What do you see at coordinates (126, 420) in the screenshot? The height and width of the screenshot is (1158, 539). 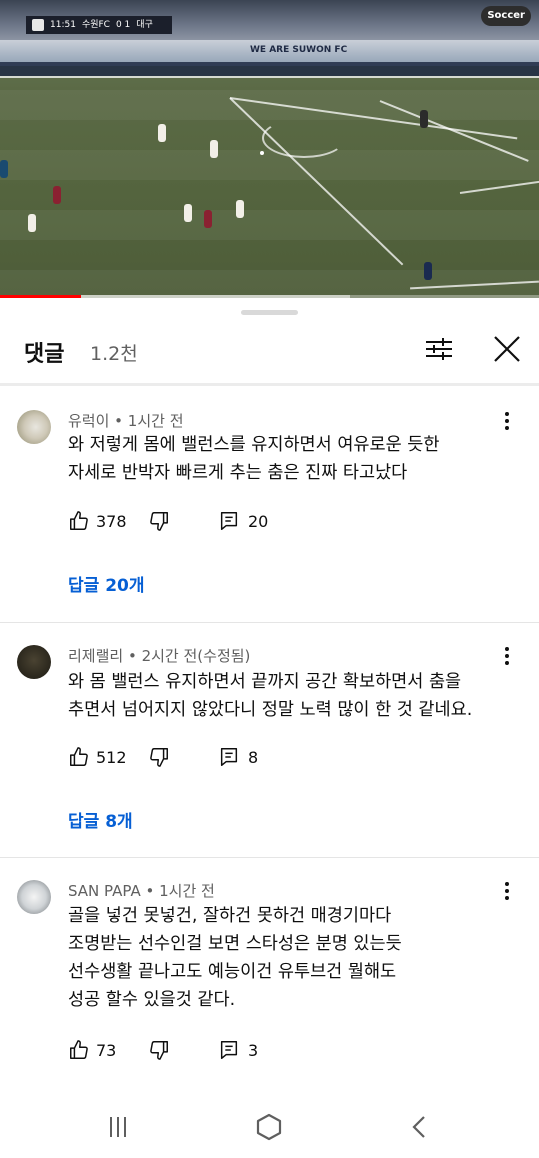 I see `comment-author: 유럭이 • 1시간 전` at bounding box center [126, 420].